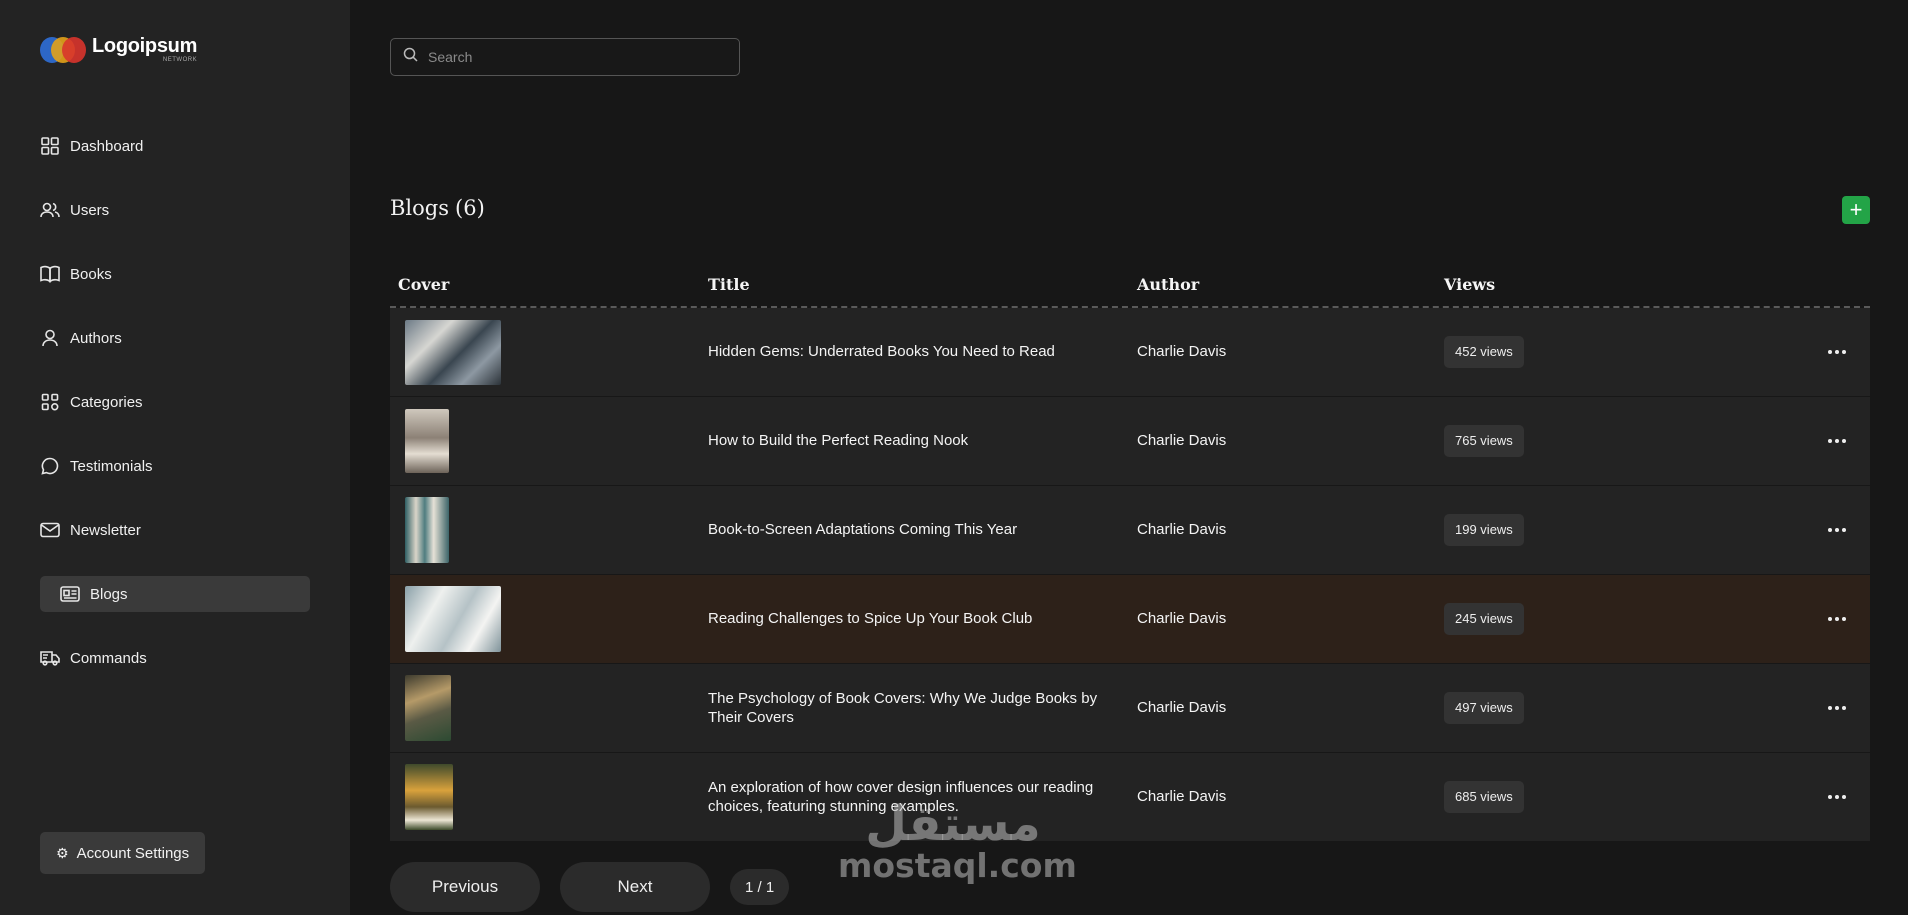 This screenshot has width=1908, height=915. Describe the element at coordinates (105, 530) in the screenshot. I see `sidebar-item-label: Newsletter` at that location.